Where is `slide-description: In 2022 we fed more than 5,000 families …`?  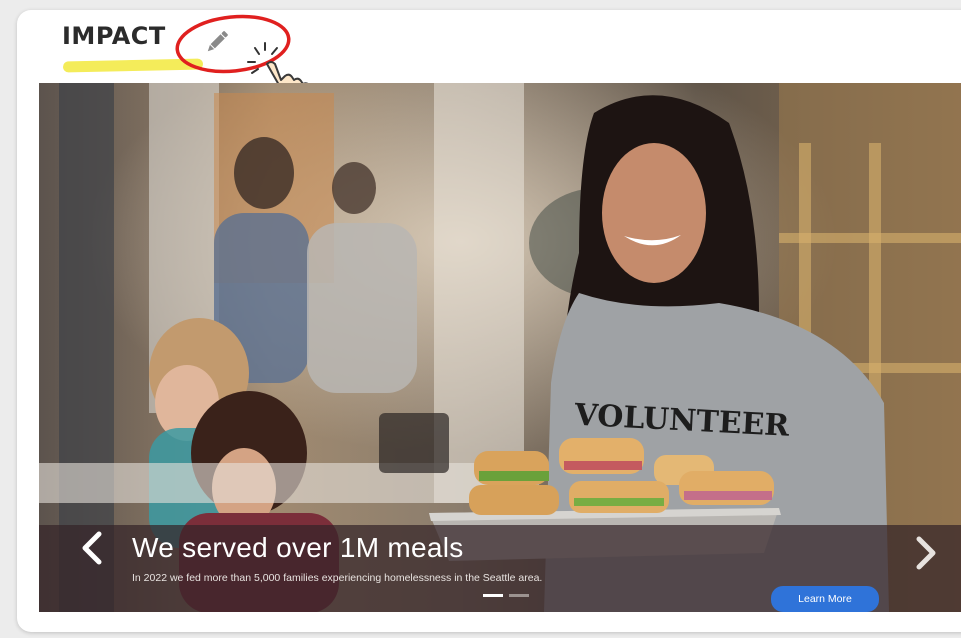 slide-description: In 2022 we fed more than 5,000 families … is located at coordinates (337, 578).